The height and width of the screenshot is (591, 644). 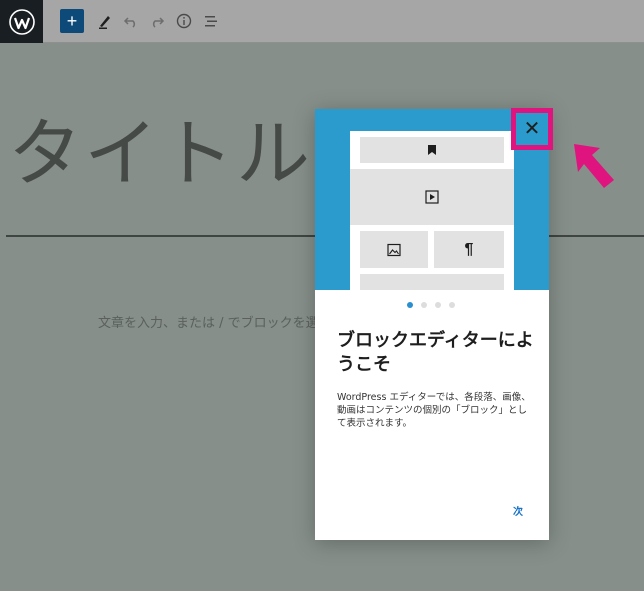 I want to click on paragraph-block: ¶, so click(x=469, y=249).